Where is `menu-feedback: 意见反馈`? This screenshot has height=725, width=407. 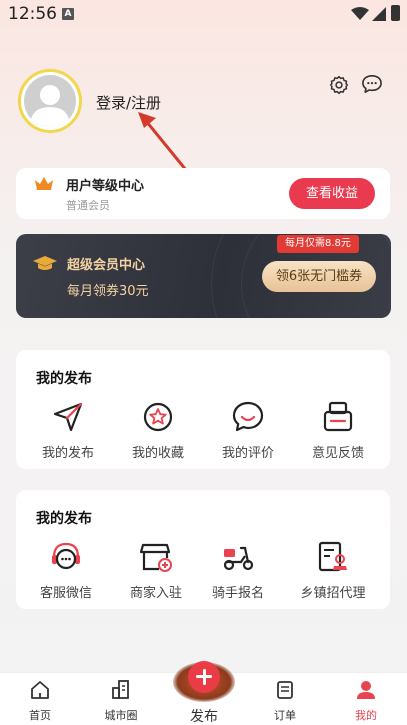 menu-feedback: 意见反馈 is located at coordinates (338, 430).